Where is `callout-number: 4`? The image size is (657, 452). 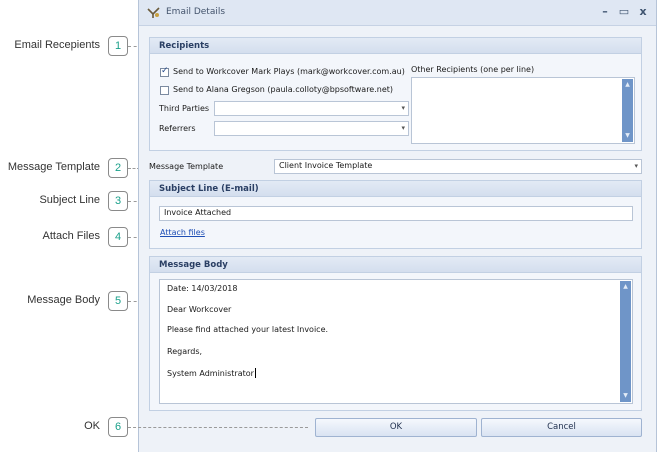
callout-number: 4 is located at coordinates (118, 237).